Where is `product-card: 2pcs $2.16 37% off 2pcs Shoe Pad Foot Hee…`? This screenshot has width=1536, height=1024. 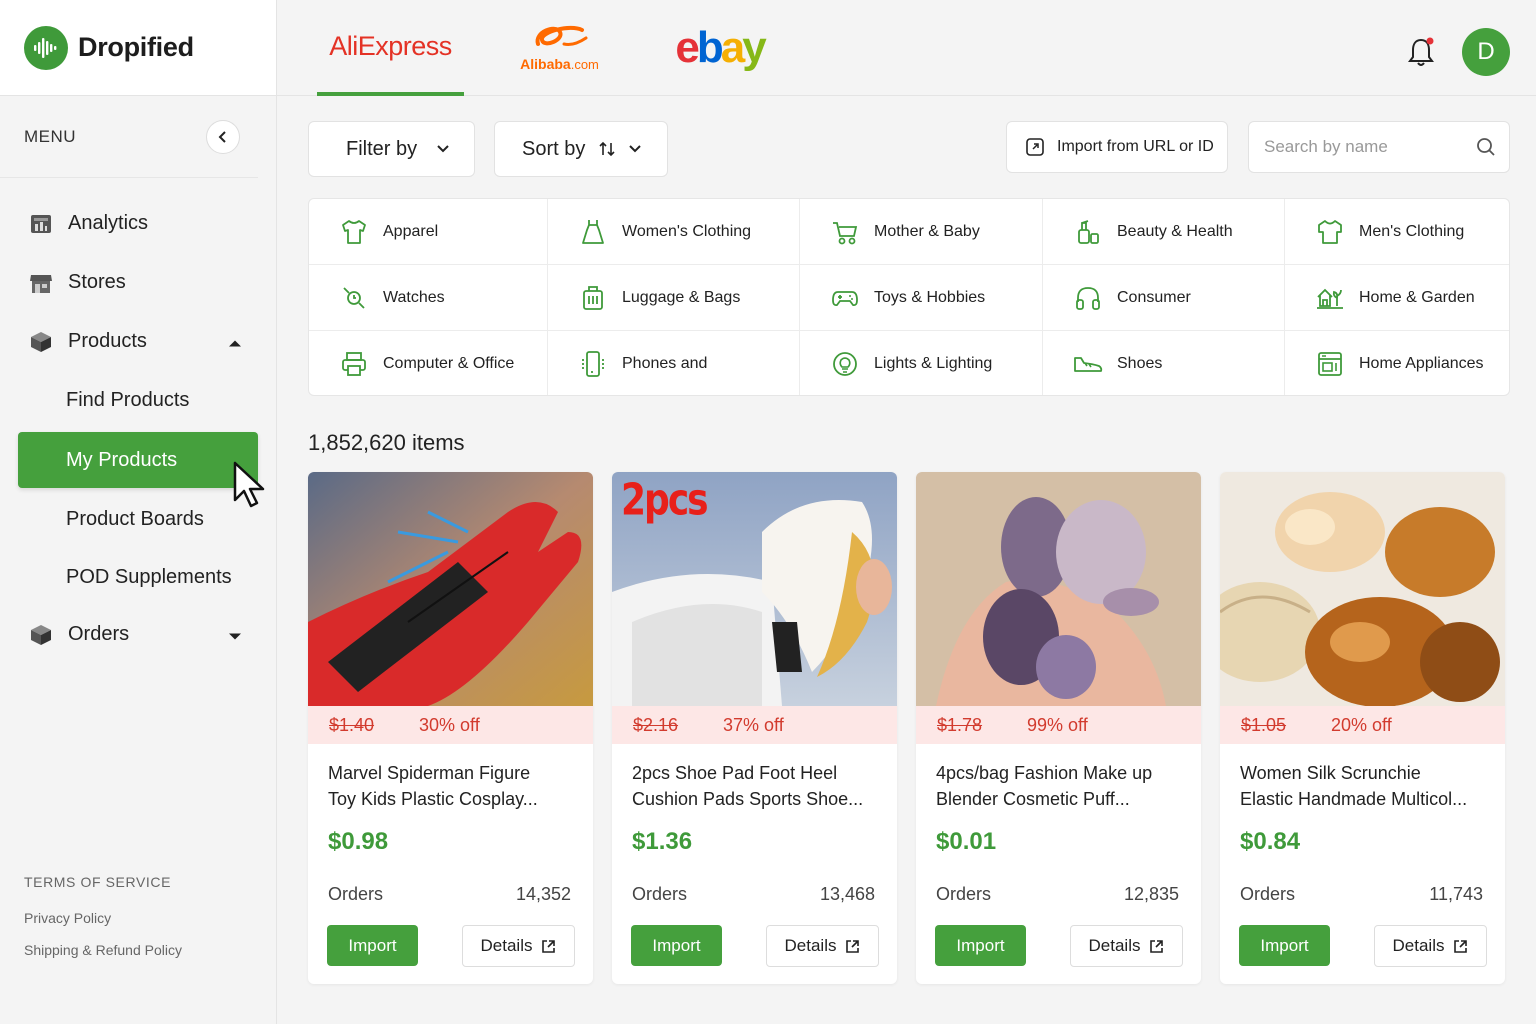 product-card: 2pcs $2.16 37% off 2pcs Shoe Pad Foot Hee… is located at coordinates (754, 728).